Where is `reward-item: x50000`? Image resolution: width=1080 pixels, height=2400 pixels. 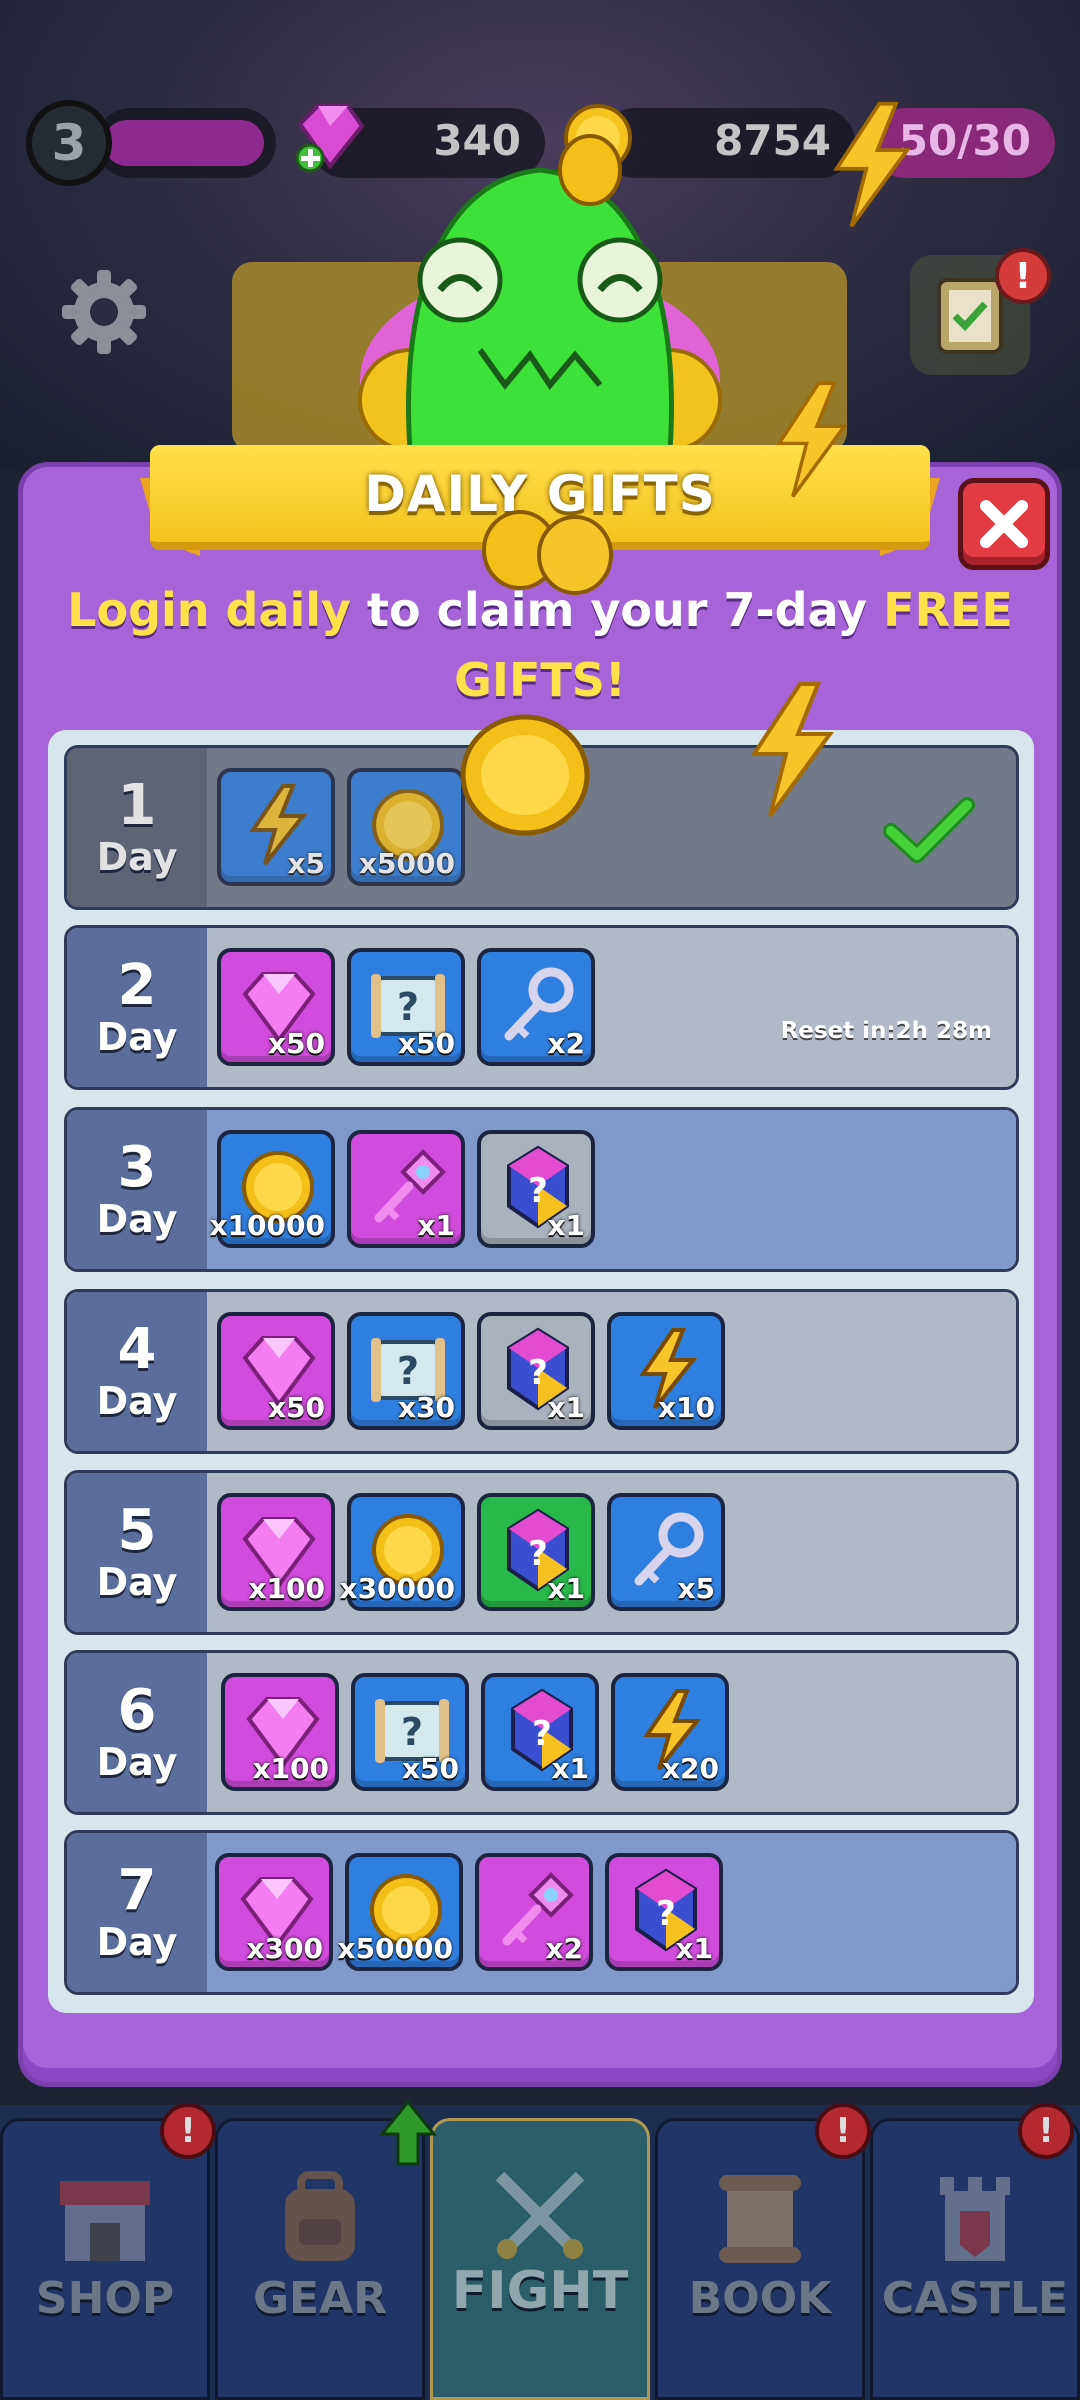 reward-item: x50000 is located at coordinates (400, 1912).